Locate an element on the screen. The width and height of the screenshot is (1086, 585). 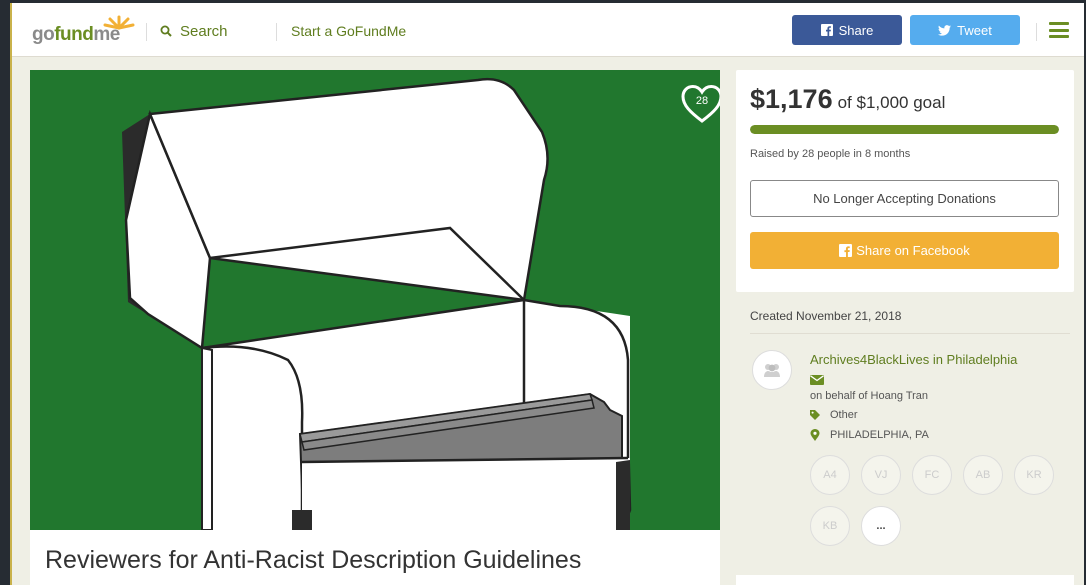
location-row: PHILADELPHIA, PA is located at coordinates (869, 435).